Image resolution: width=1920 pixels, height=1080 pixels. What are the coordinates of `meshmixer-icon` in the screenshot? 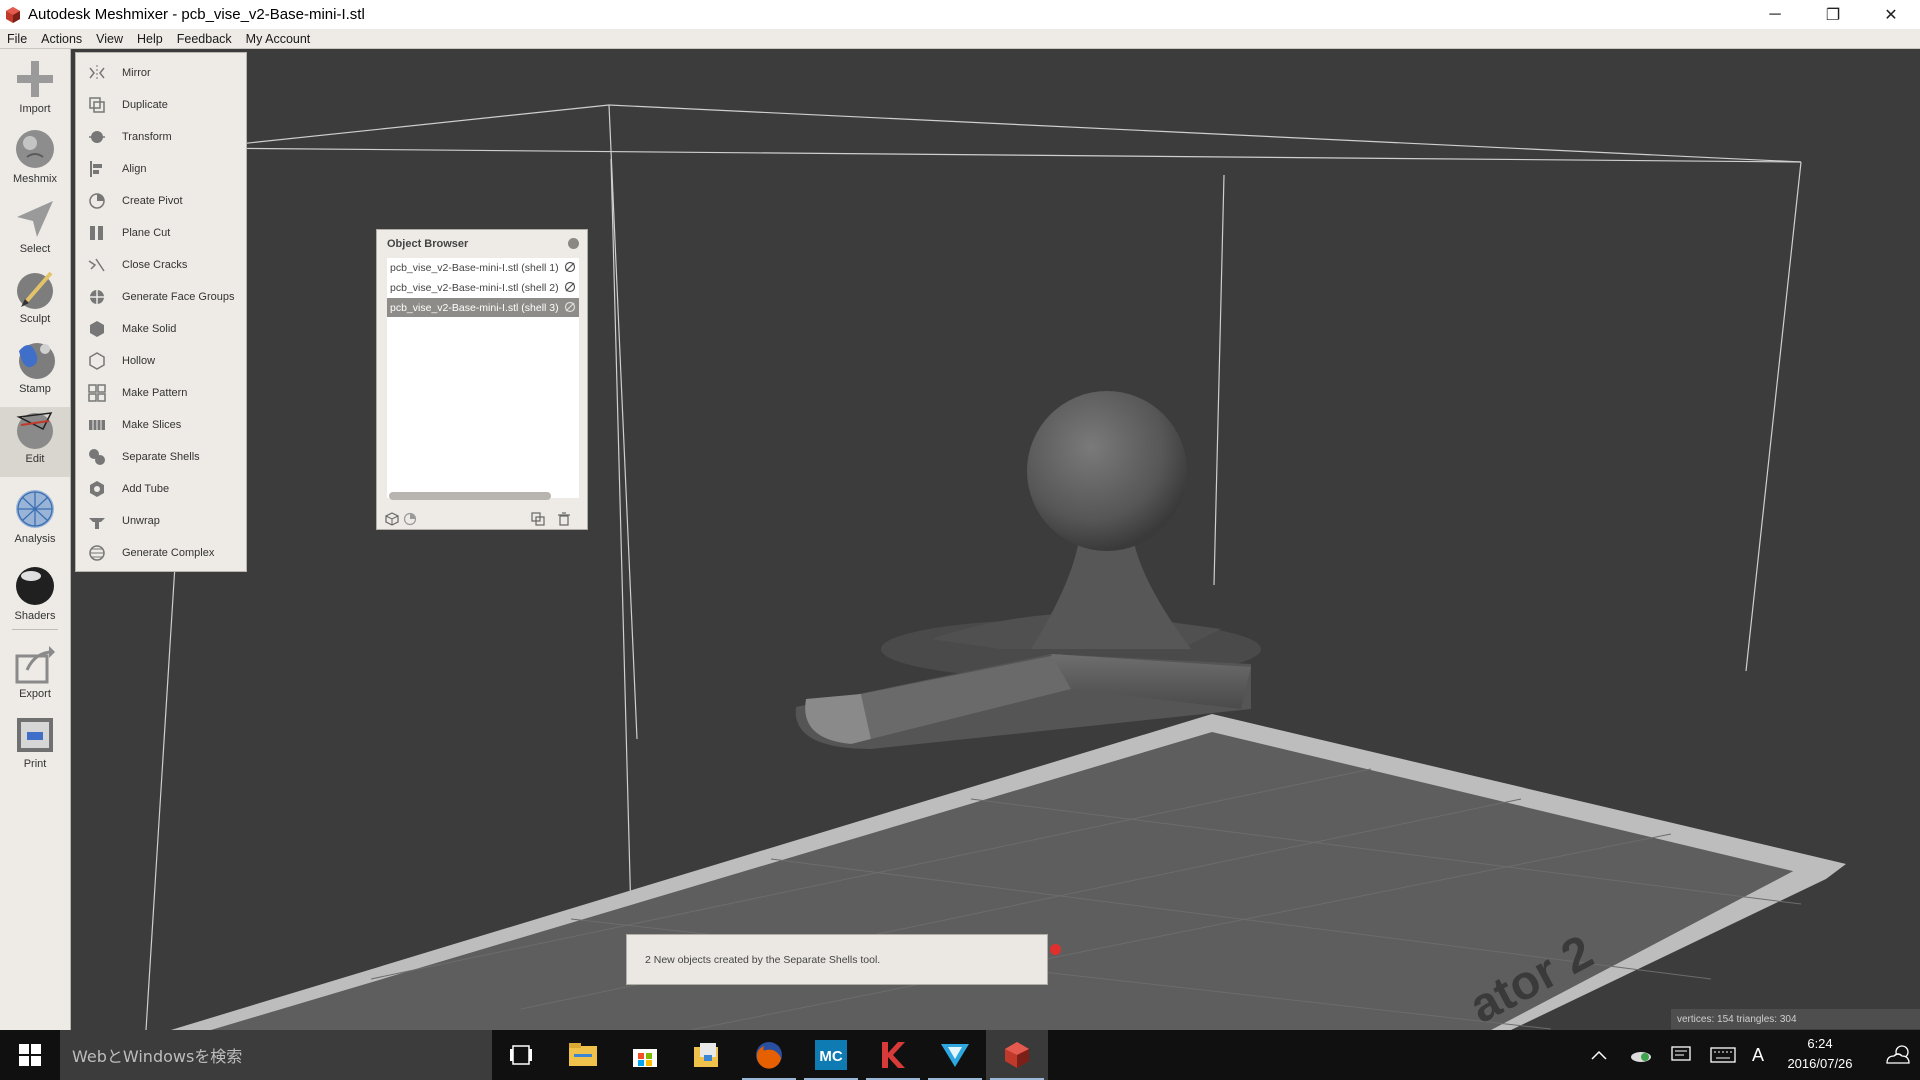 It's located at (1017, 1055).